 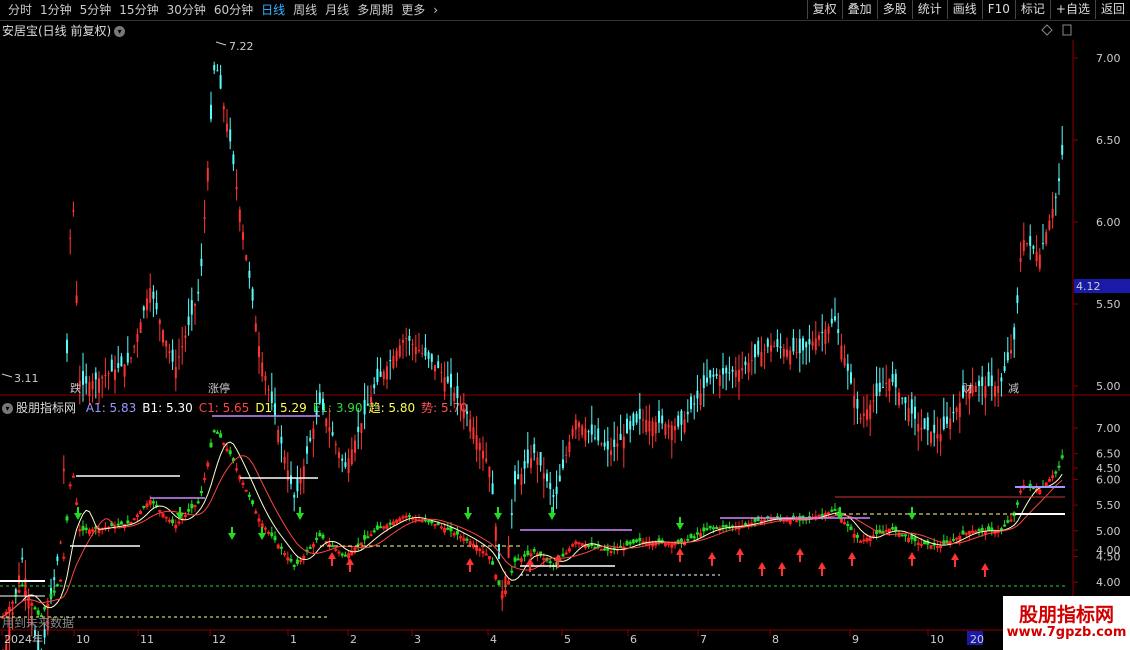 I want to click on event-marker: 涨停, so click(x=219, y=388).